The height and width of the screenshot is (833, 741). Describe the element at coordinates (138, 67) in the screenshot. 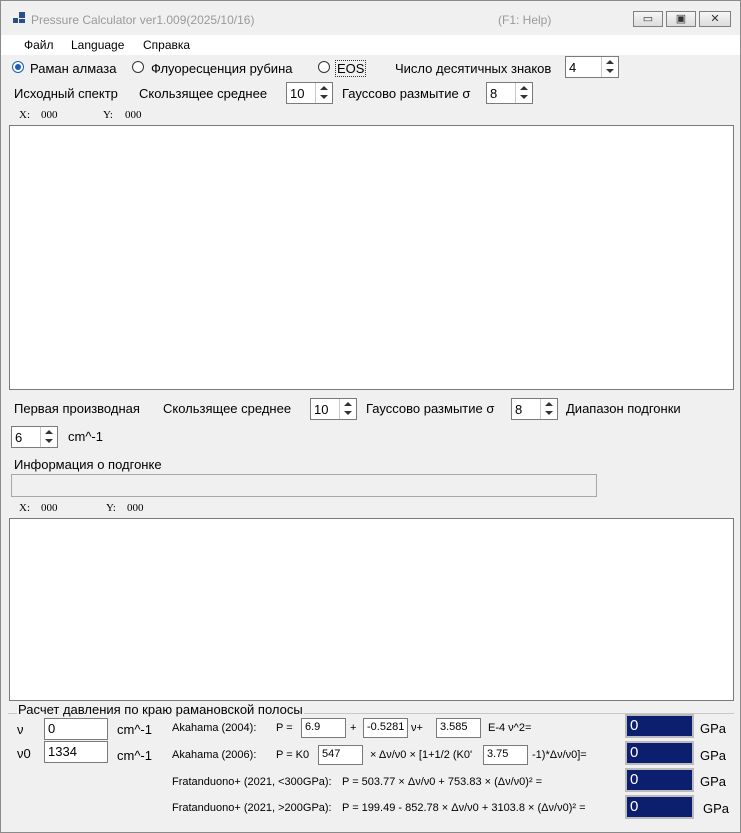

I see `radio-ruby-fluorescence` at that location.